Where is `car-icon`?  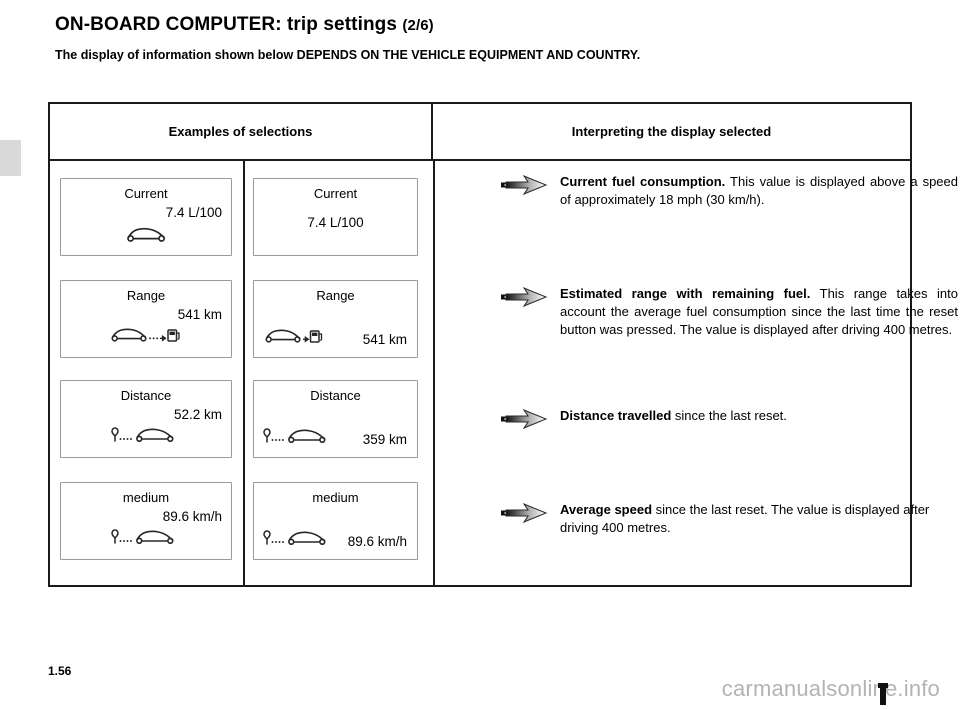 car-icon is located at coordinates (146, 236).